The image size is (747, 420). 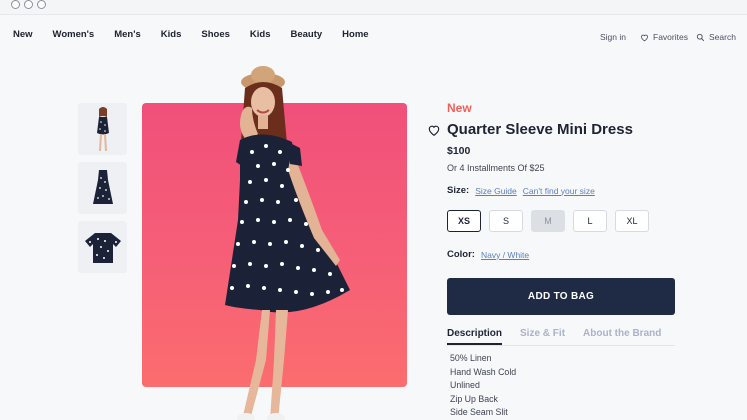 What do you see at coordinates (287, 243) in the screenshot?
I see `model-photo` at bounding box center [287, 243].